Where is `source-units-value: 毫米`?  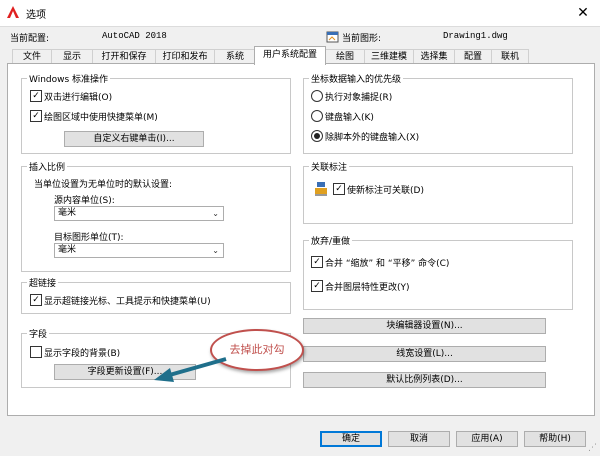 source-units-value: 毫米 is located at coordinates (67, 213).